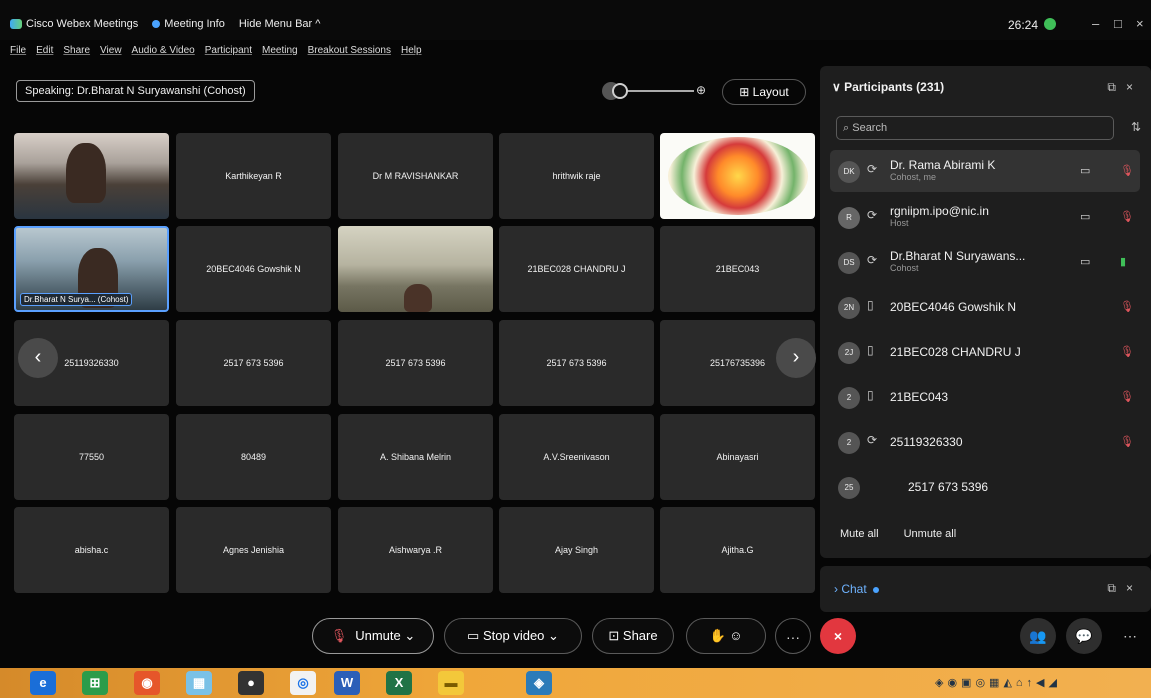 Image resolution: width=1151 pixels, height=698 pixels. Describe the element at coordinates (620, 91) in the screenshot. I see `zoom-knob` at that location.